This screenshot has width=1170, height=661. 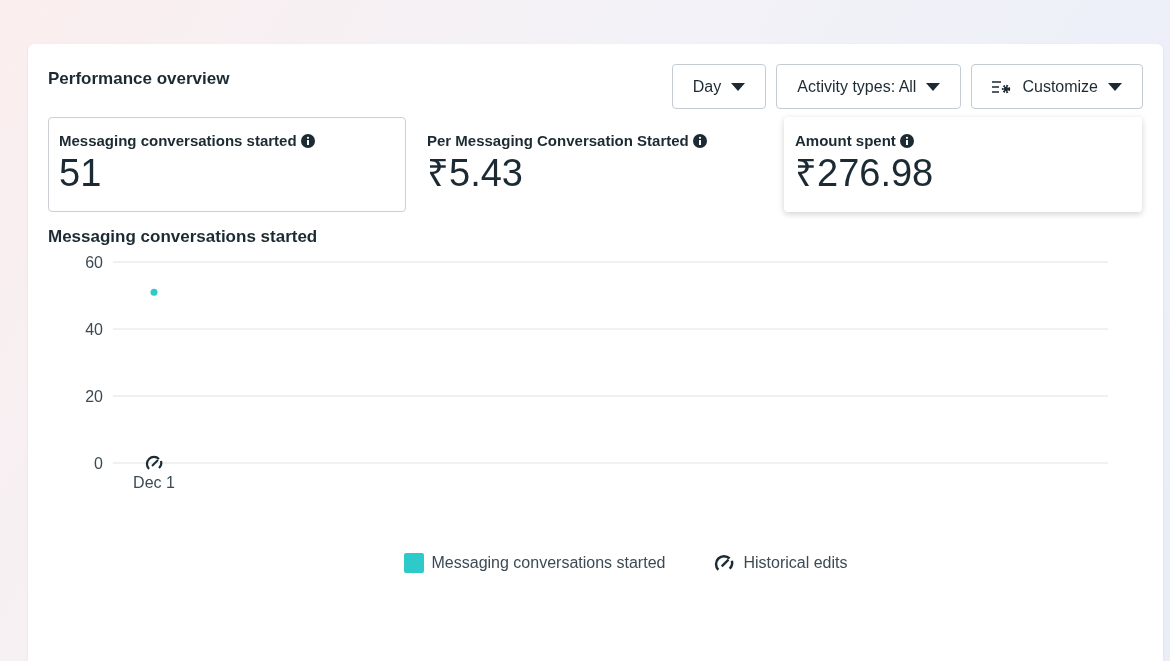 I want to click on chart-title: Messaging conversations started, so click(x=183, y=237).